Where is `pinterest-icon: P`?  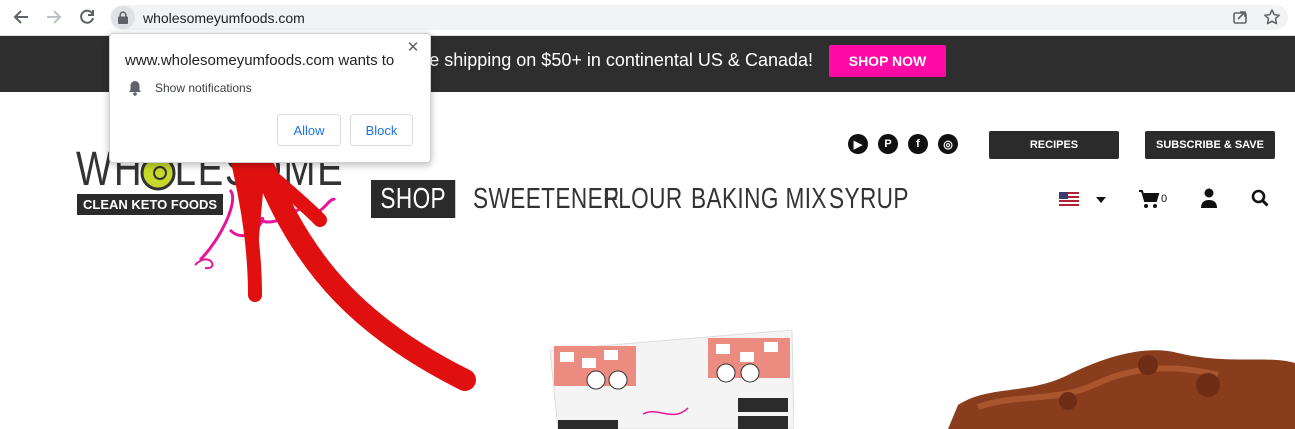 pinterest-icon: P is located at coordinates (888, 144).